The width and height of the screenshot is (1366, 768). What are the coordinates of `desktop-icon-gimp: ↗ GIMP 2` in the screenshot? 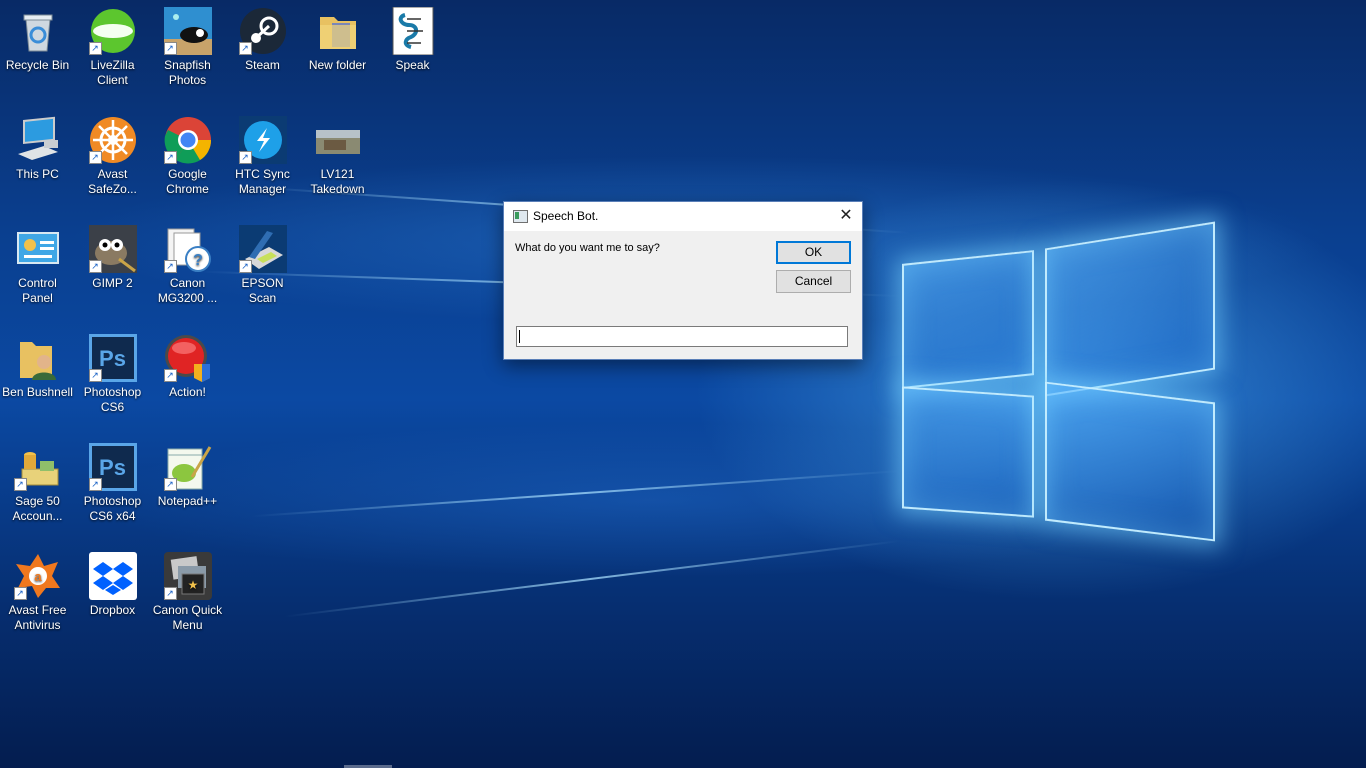 It's located at (112, 254).